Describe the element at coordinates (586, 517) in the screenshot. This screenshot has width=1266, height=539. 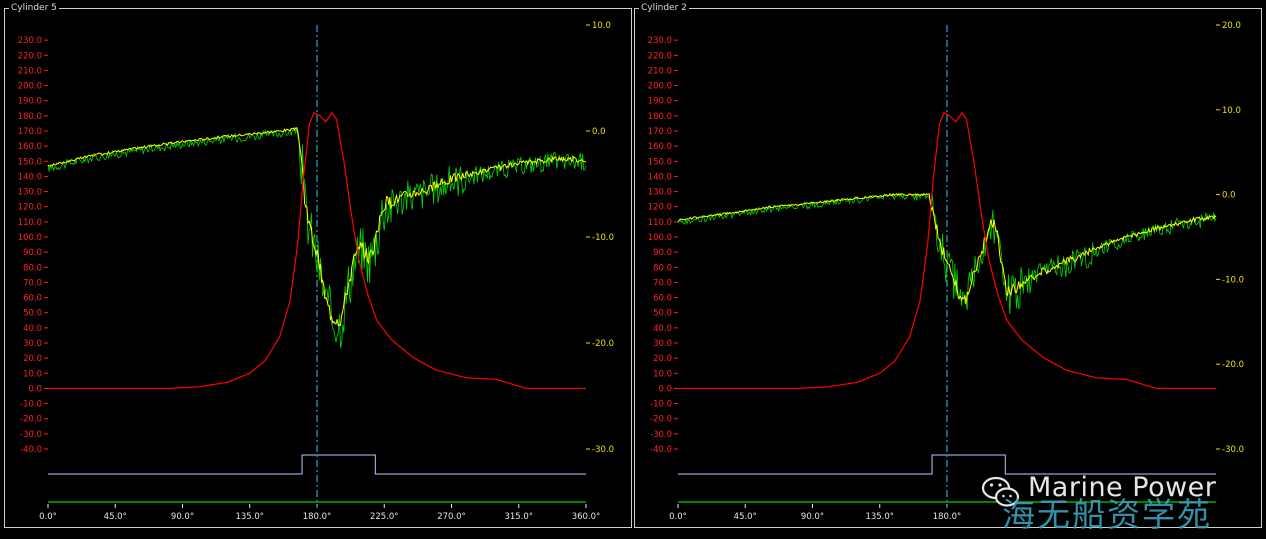
I see `x-axis-tick-label: 360.0°` at that location.